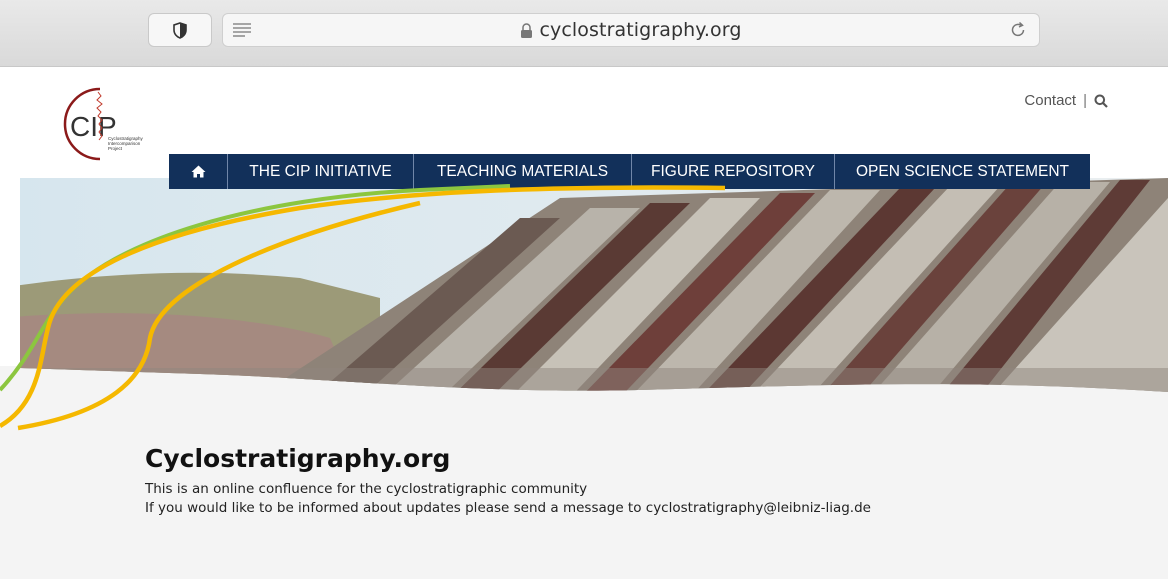  What do you see at coordinates (523, 171) in the screenshot?
I see `nav-teaching-materials: TEACHING MATERIALS` at bounding box center [523, 171].